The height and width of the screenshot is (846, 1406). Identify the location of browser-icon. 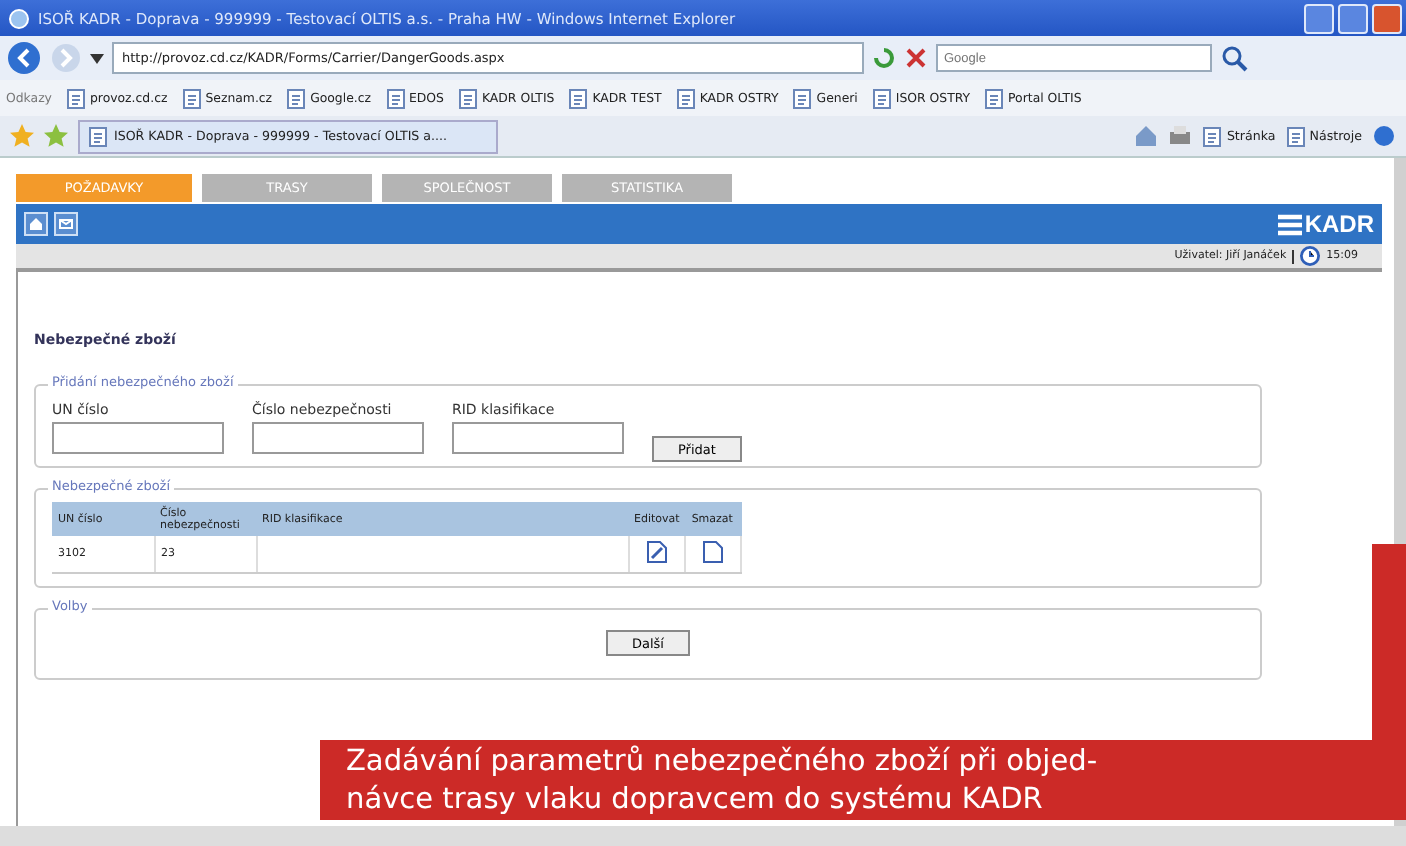
(19, 18).